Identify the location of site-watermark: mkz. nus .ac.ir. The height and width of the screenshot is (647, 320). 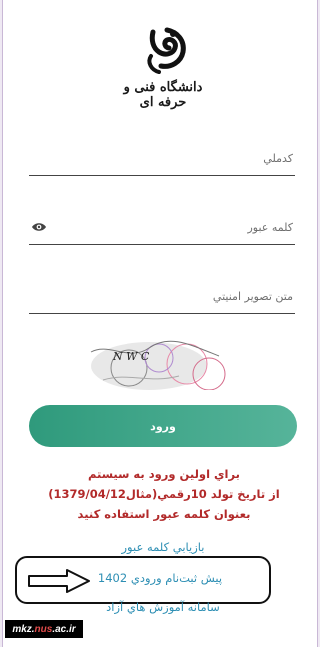
(44, 629).